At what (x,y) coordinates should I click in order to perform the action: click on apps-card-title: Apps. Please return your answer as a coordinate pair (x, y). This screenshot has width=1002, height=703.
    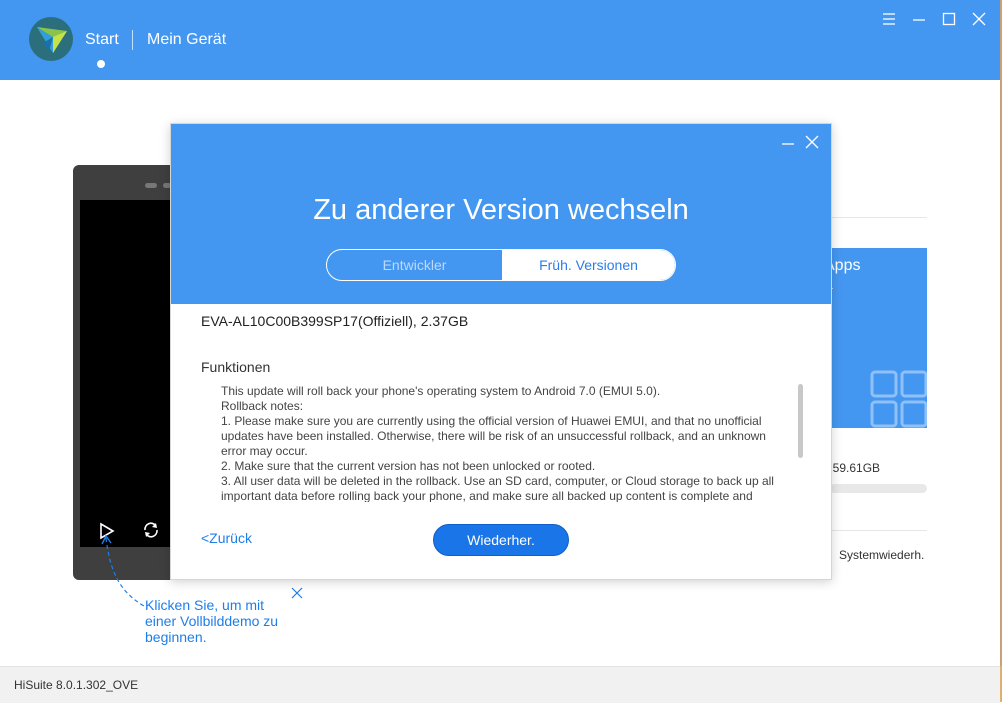
    Looking at the image, I should click on (845, 265).